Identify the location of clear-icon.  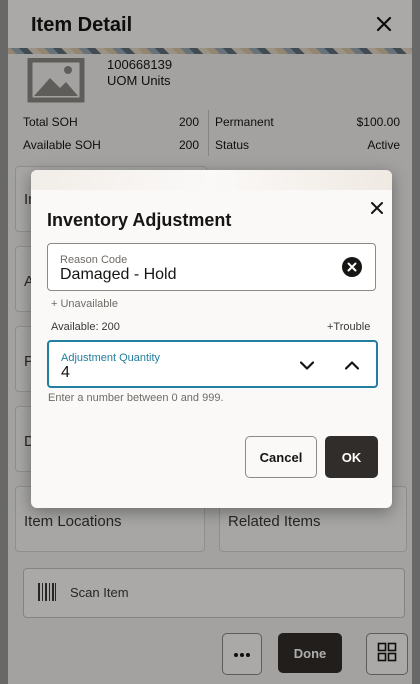
(352, 267).